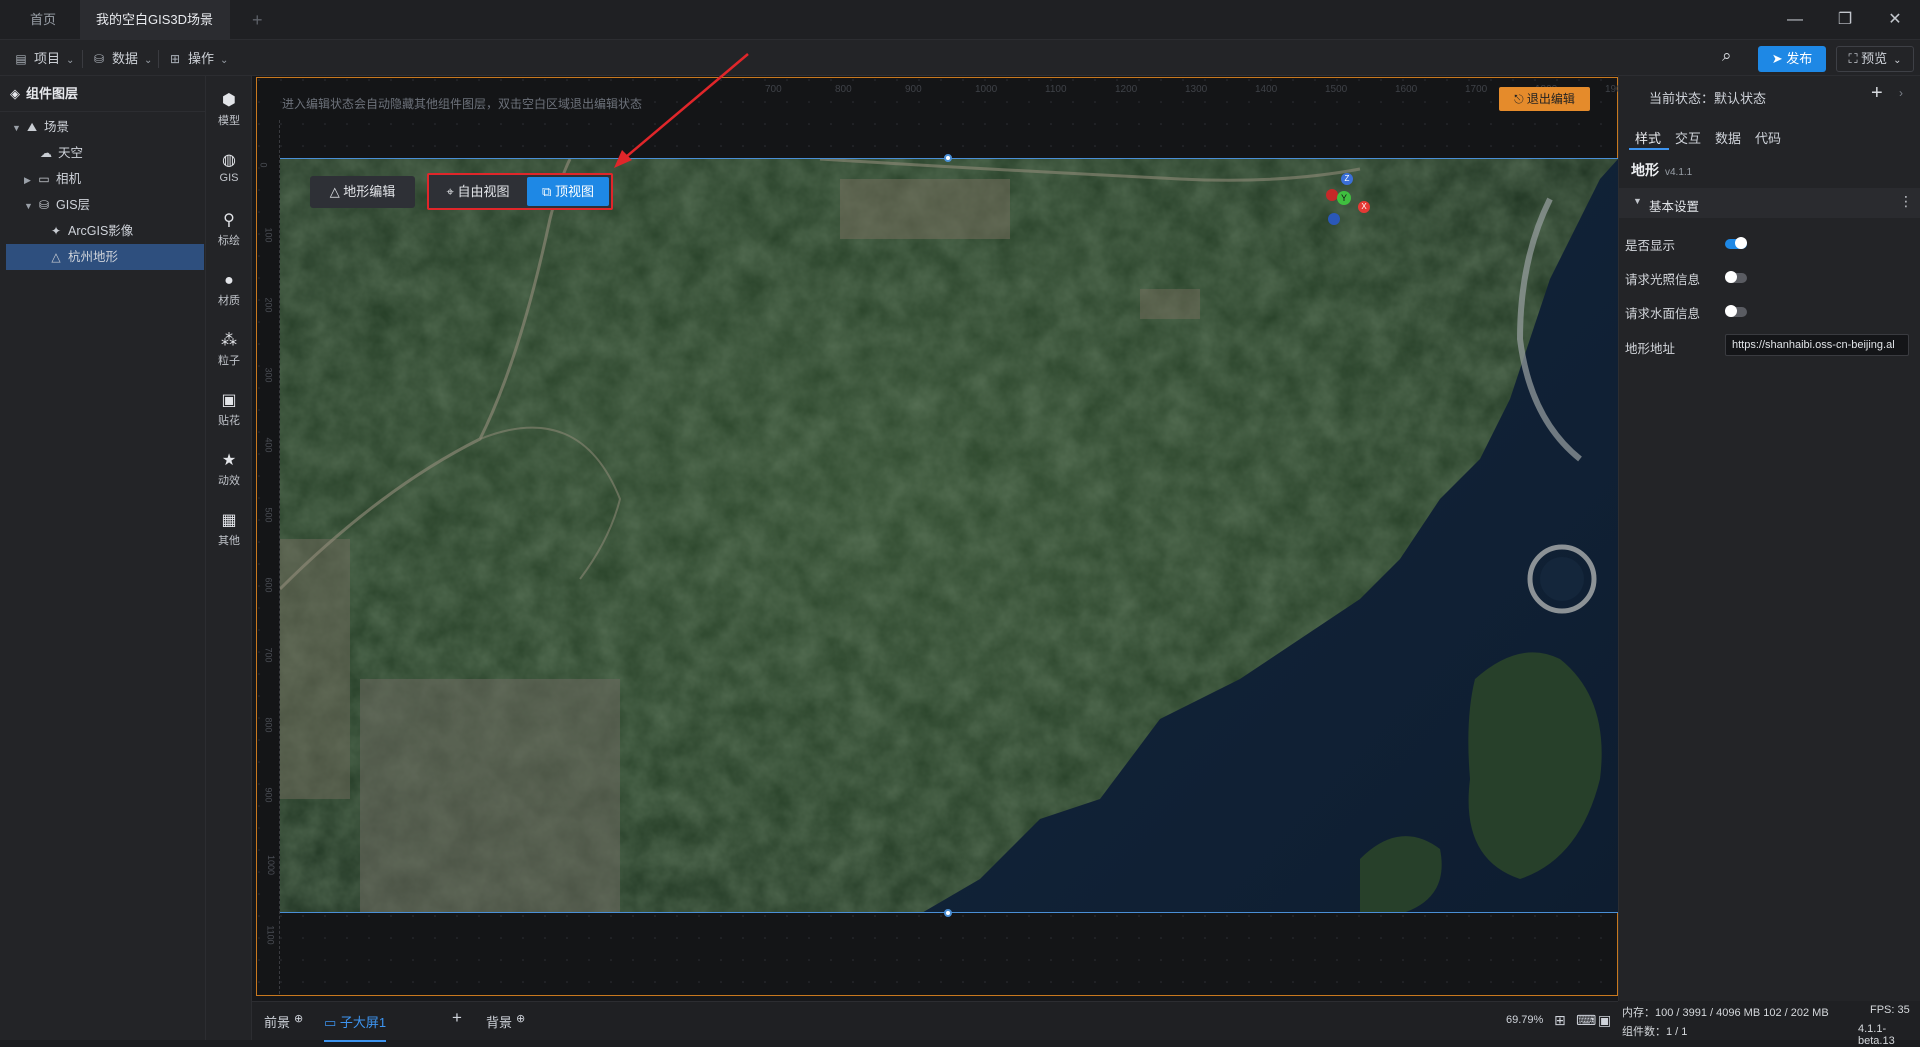 The height and width of the screenshot is (1047, 1920). Describe the element at coordinates (155, 32) in the screenshot. I see `tab-scene: 我的空白GIS3D场景` at that location.